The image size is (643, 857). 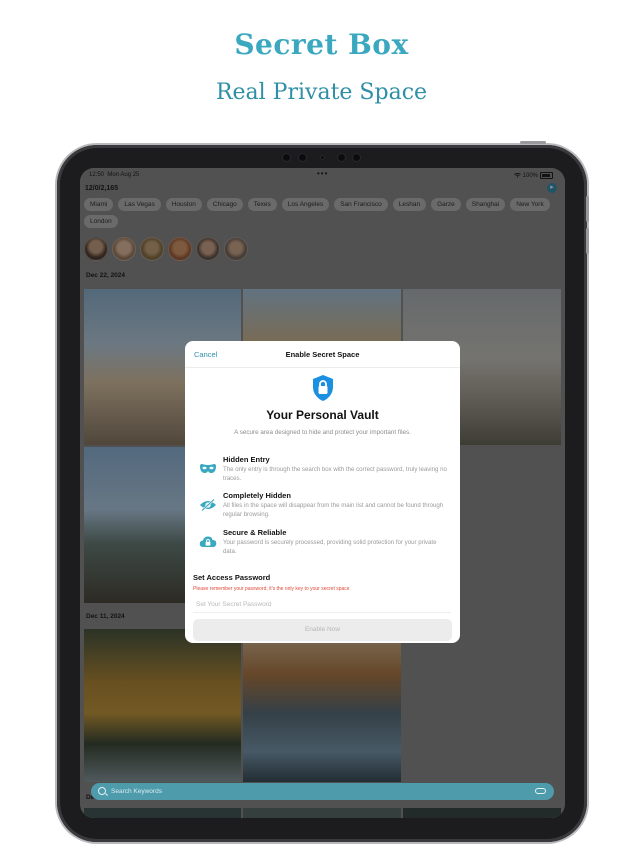 I want to click on subheadline: Real Private Space, so click(x=321, y=92).